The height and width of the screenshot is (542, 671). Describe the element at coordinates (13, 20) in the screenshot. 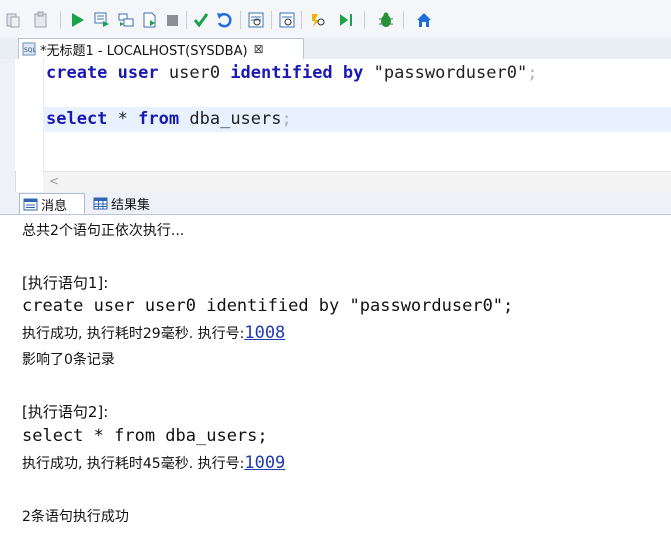

I see `cut-icon` at that location.